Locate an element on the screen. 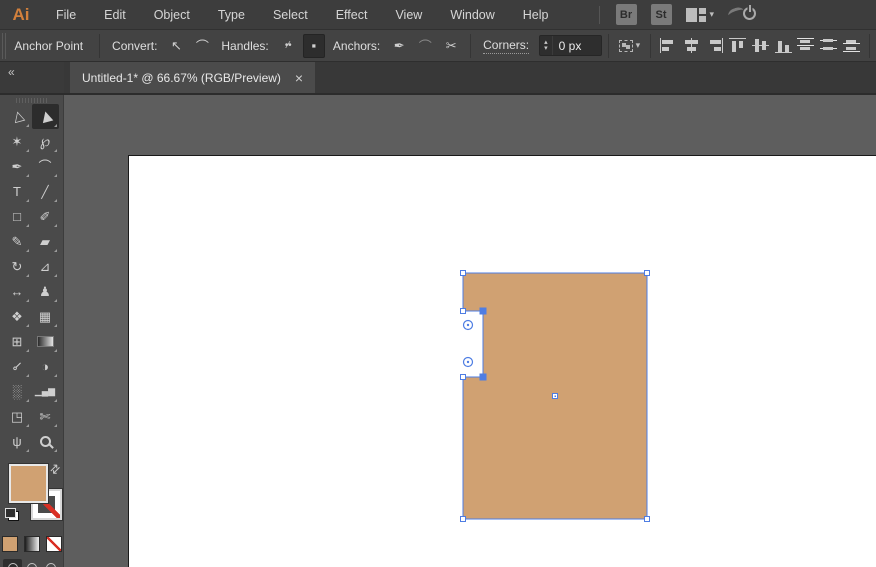 This screenshot has width=876, height=567. swap-fill-stroke-icon: ⇄ is located at coordinates (54, 468).